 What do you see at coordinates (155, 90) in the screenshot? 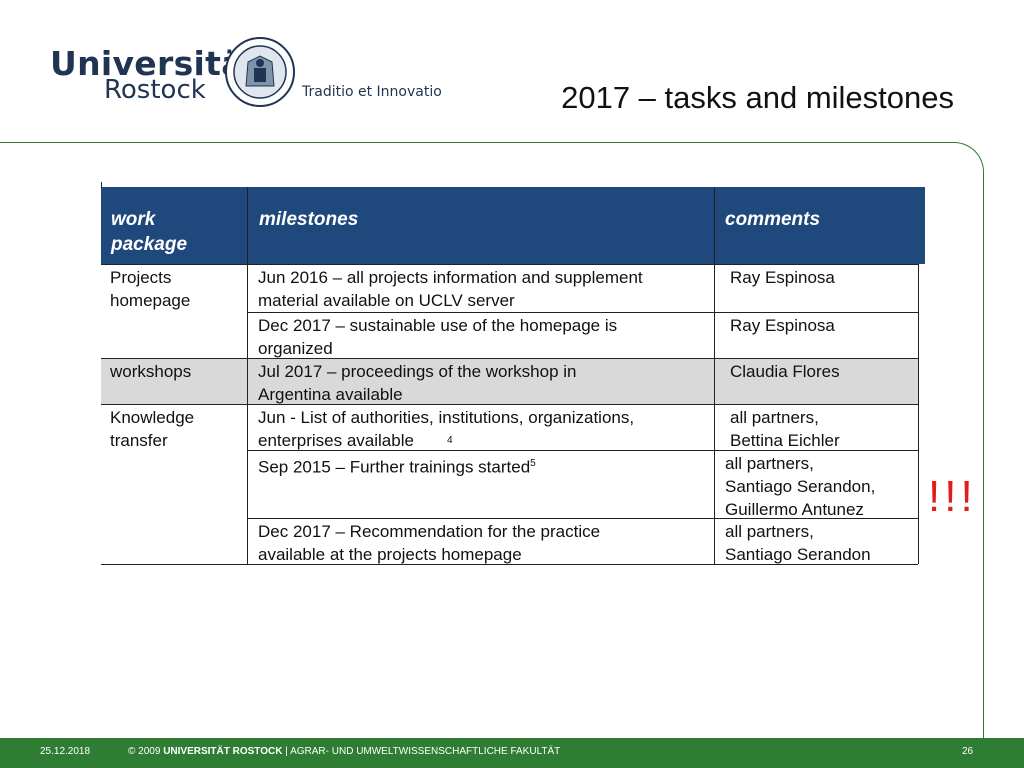
I see `logo-line2: Rostock` at bounding box center [155, 90].